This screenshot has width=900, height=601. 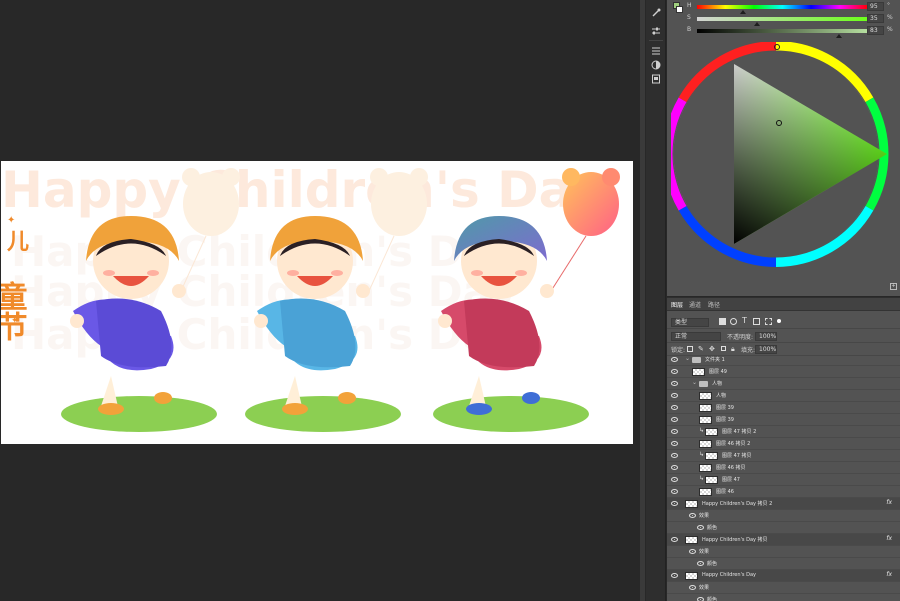 What do you see at coordinates (715, 359) in the screenshot?
I see `layer-name: 文件夹 1` at bounding box center [715, 359].